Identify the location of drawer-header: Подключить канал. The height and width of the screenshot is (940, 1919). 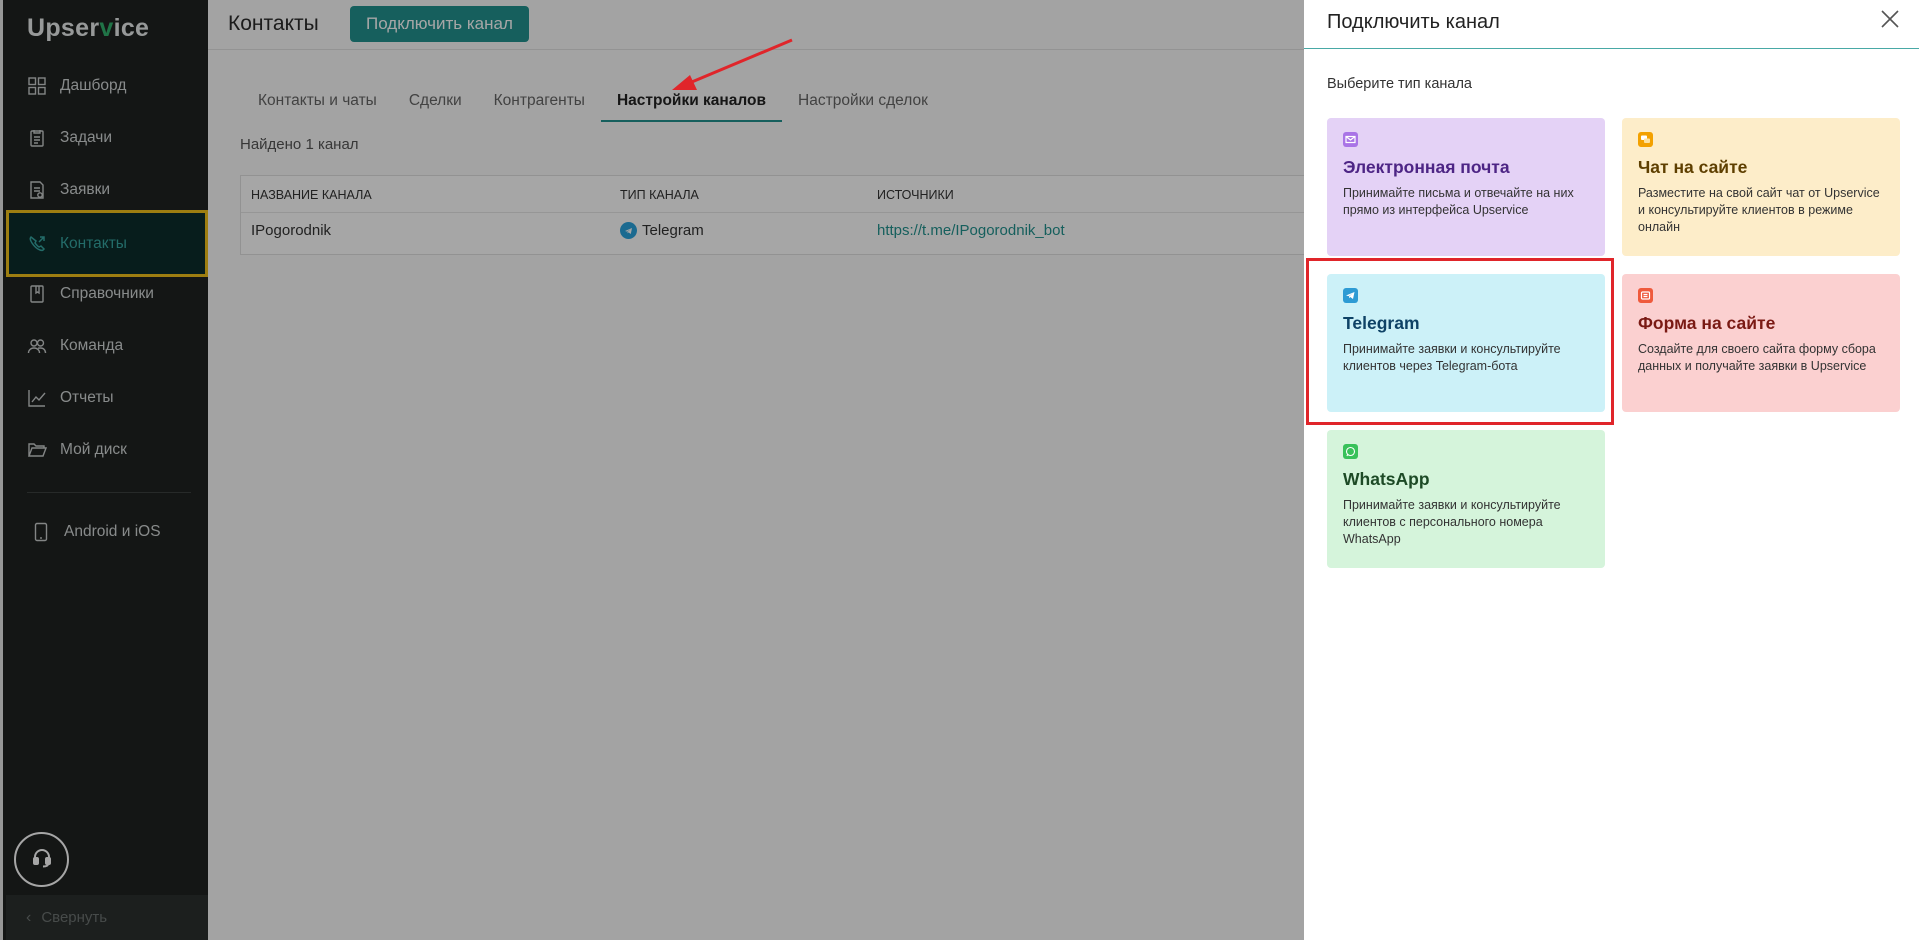
(1611, 24).